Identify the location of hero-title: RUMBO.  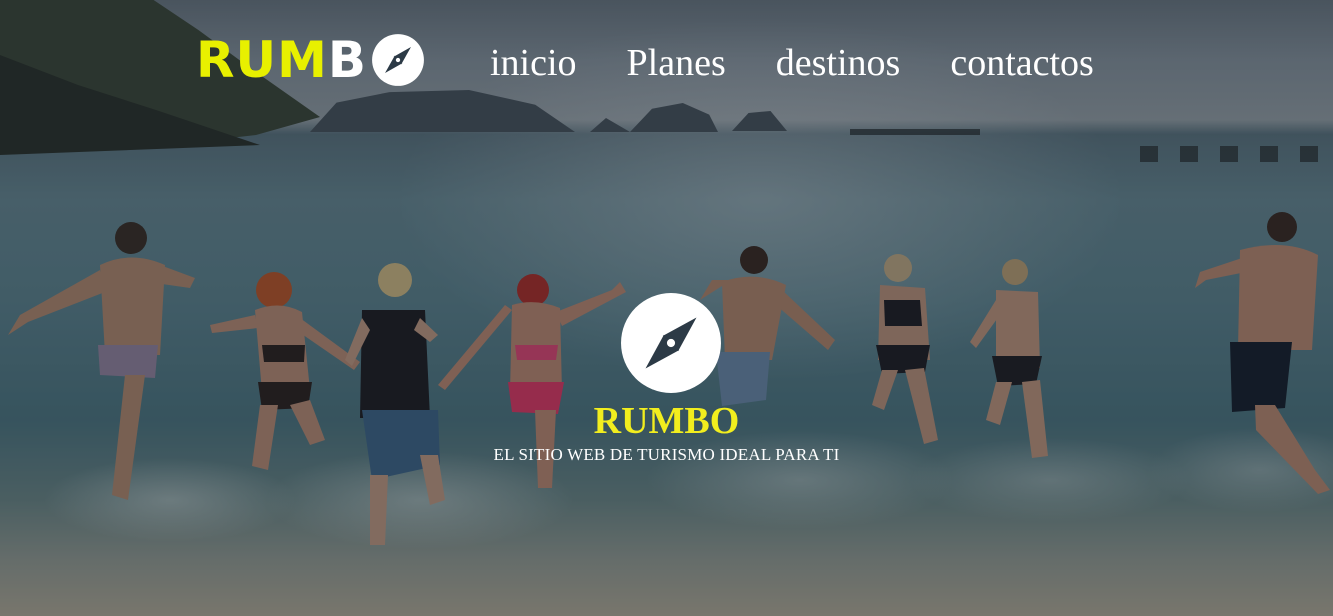
(666, 421).